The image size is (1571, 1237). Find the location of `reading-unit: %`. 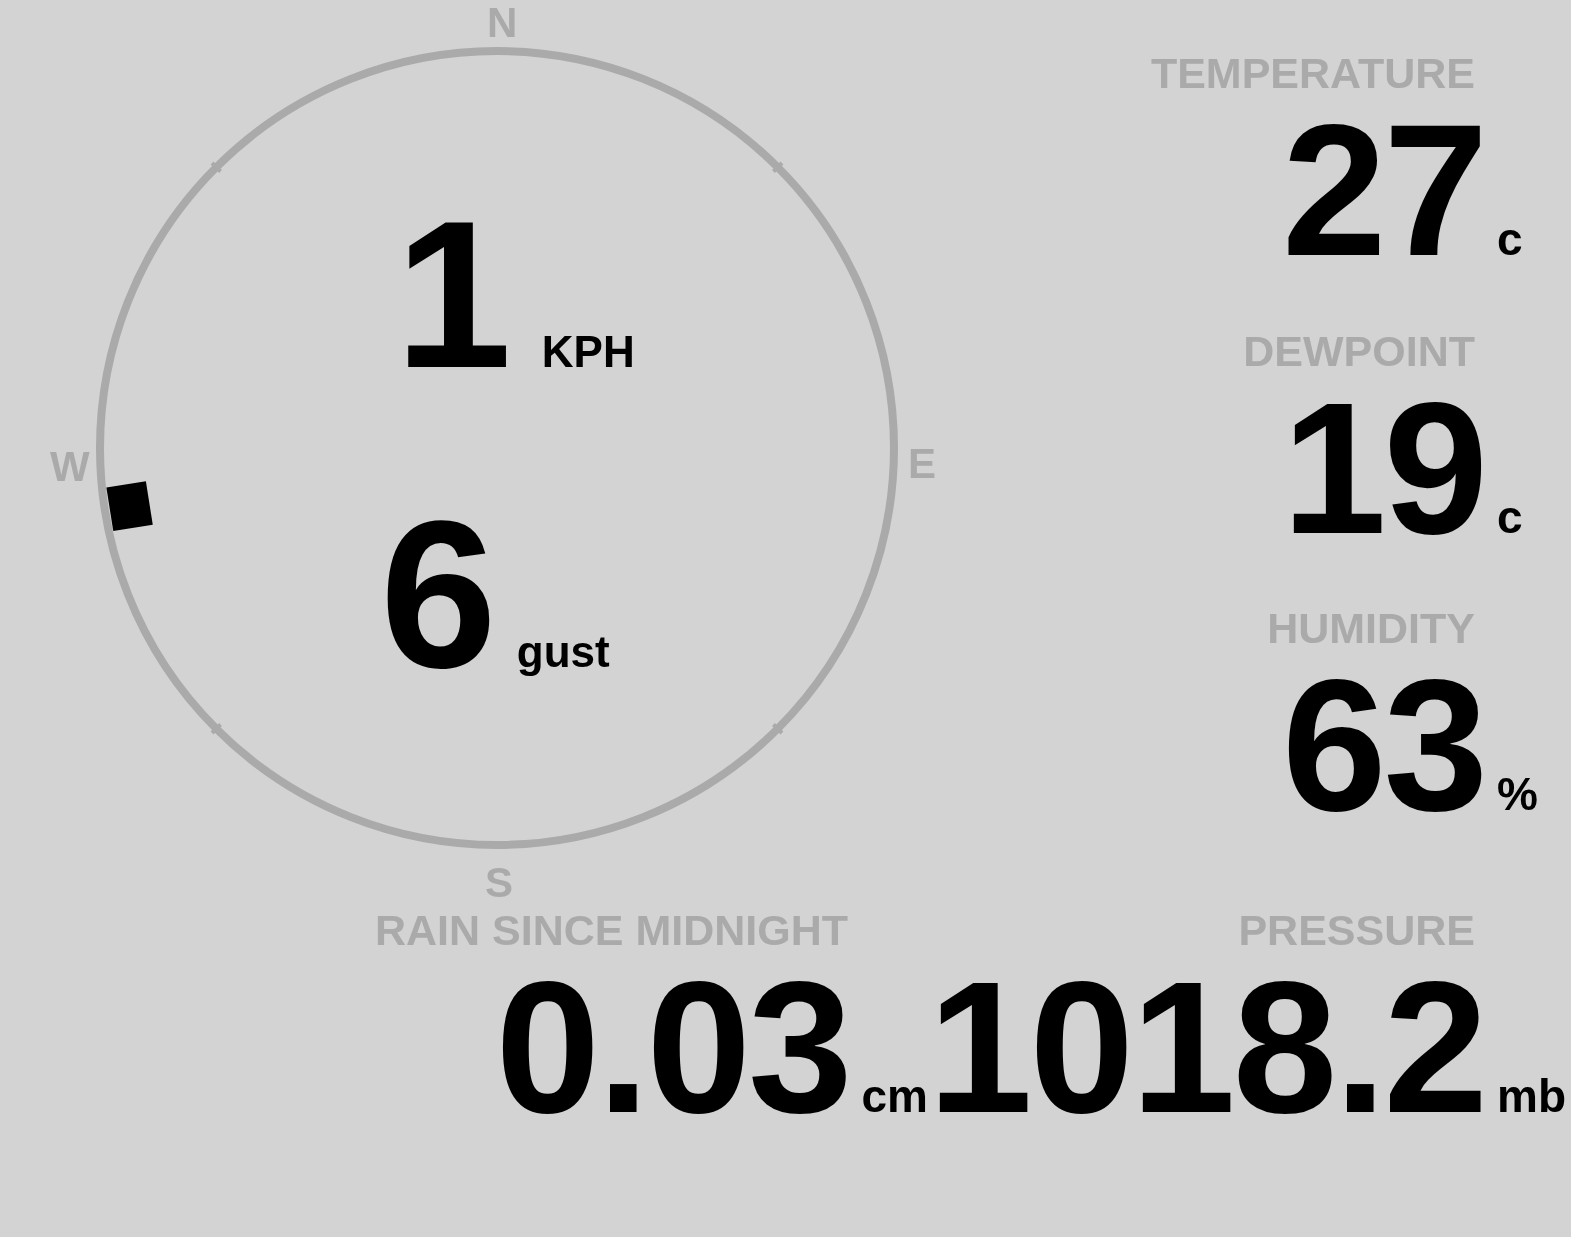

reading-unit: % is located at coordinates (1517, 794).